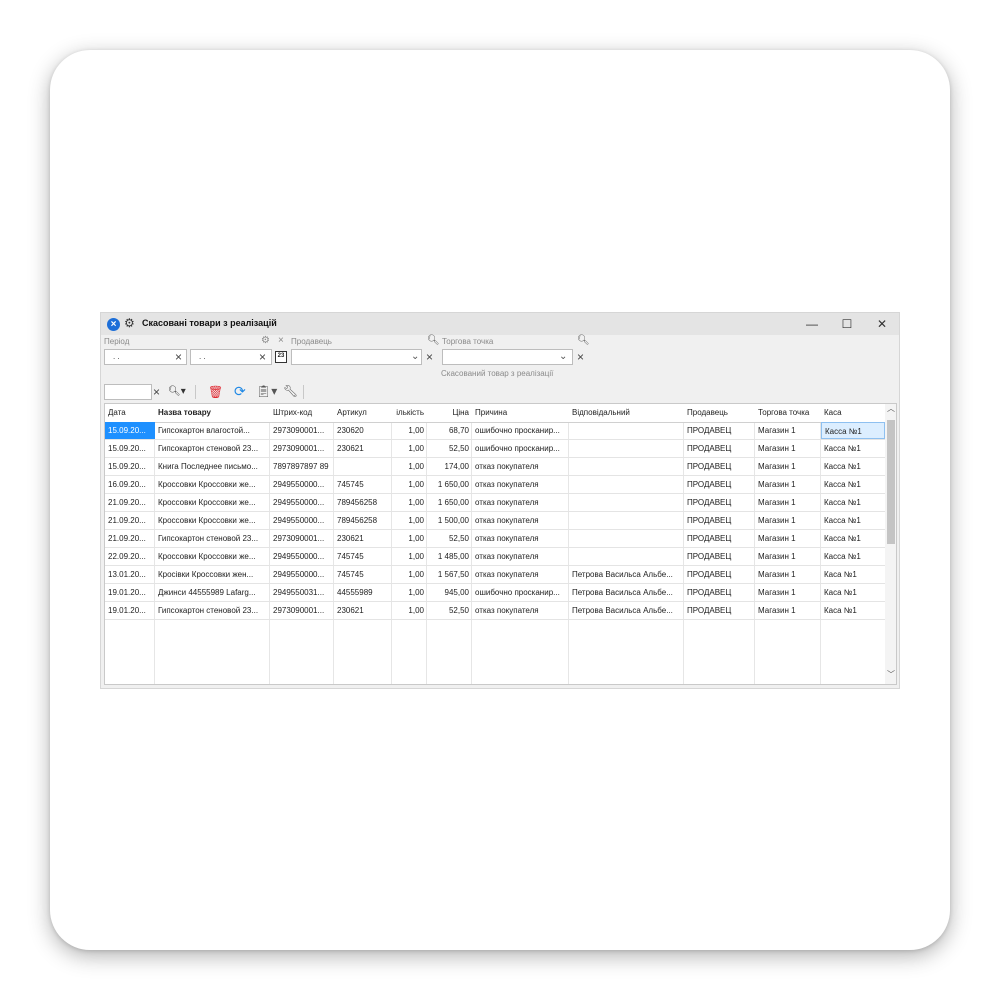 The height and width of the screenshot is (1000, 1000). What do you see at coordinates (449, 430) in the screenshot?
I see `table-cell: 68,70` at bounding box center [449, 430].